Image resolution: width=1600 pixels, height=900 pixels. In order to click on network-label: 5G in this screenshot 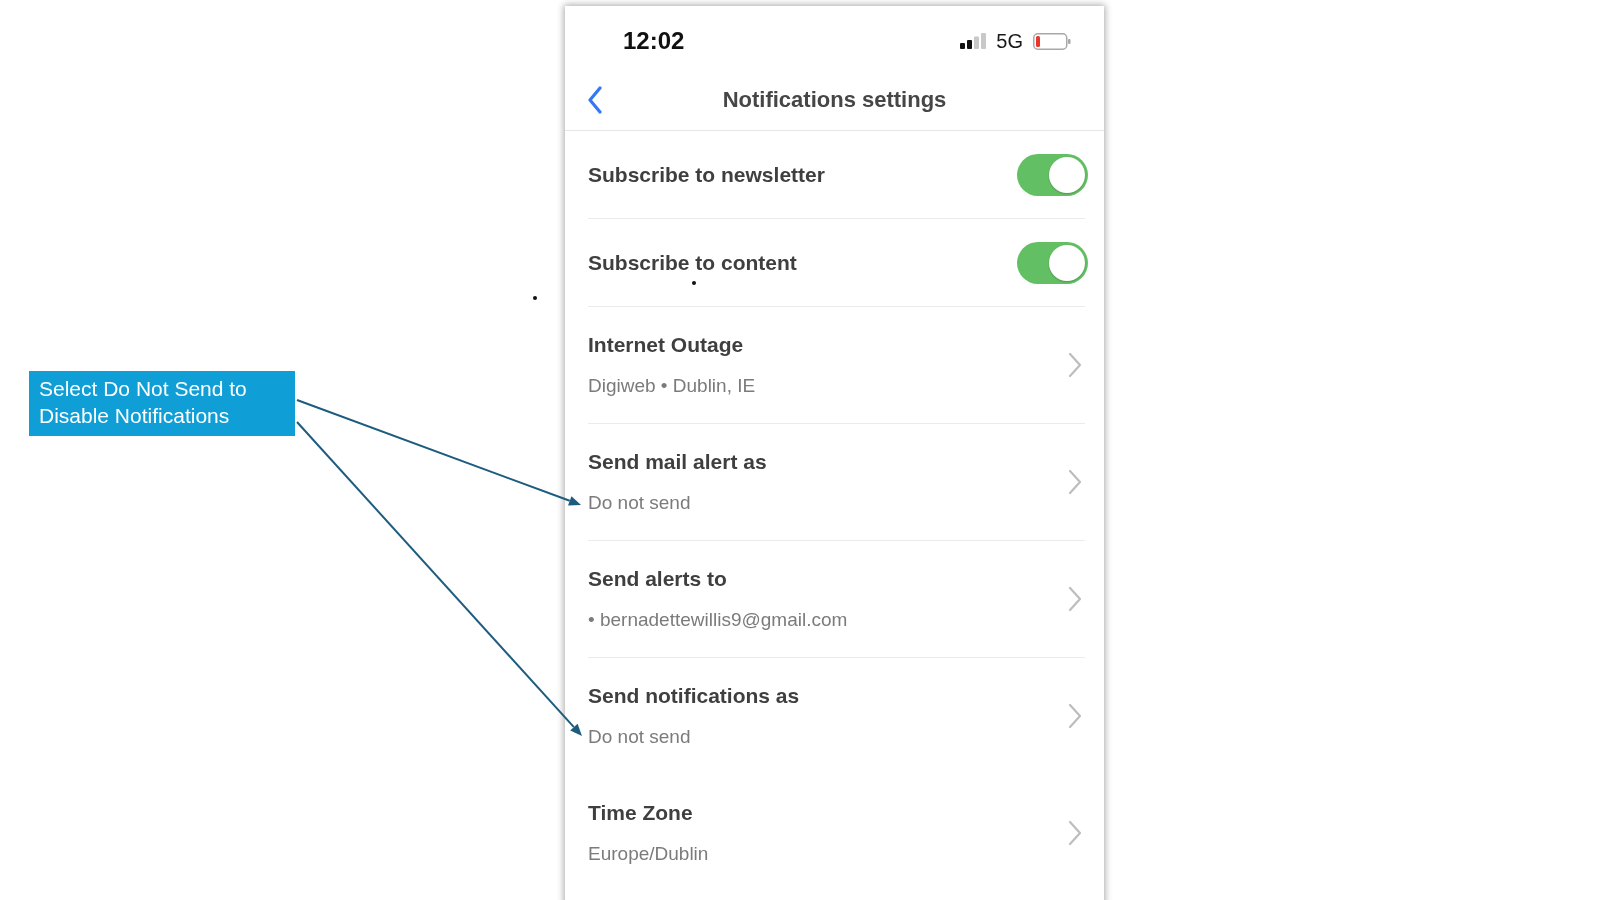, I will do `click(1009, 41)`.